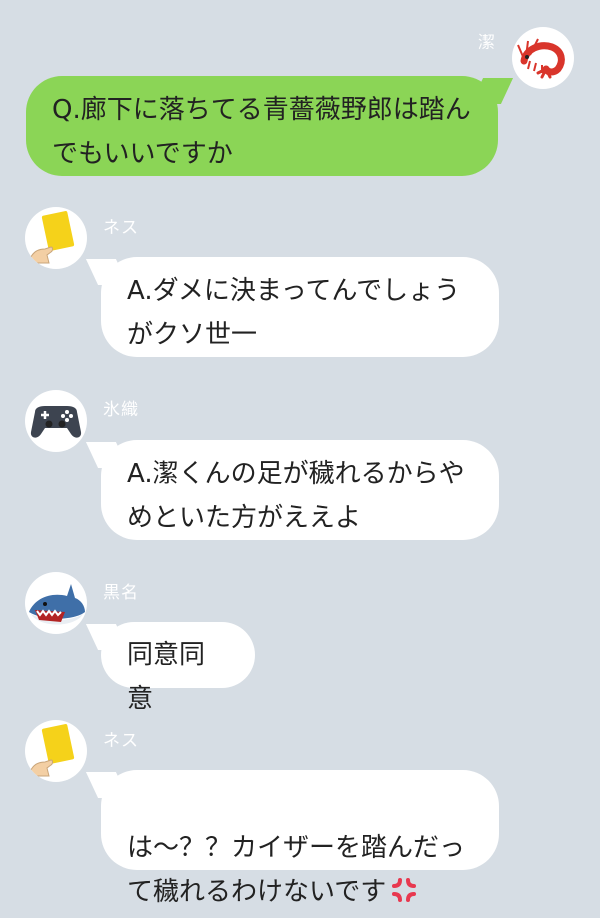 The image size is (600, 918). What do you see at coordinates (56, 603) in the screenshot?
I see `shark-icon` at bounding box center [56, 603].